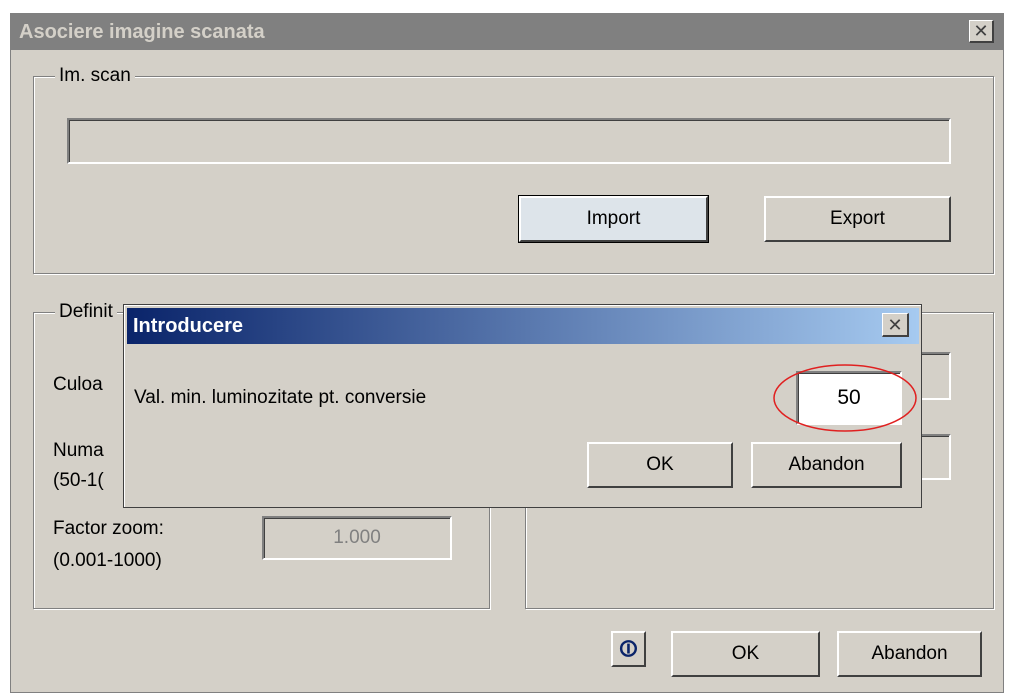 This screenshot has width=1013, height=693. I want to click on main-cancel-button: Abandon, so click(909, 654).